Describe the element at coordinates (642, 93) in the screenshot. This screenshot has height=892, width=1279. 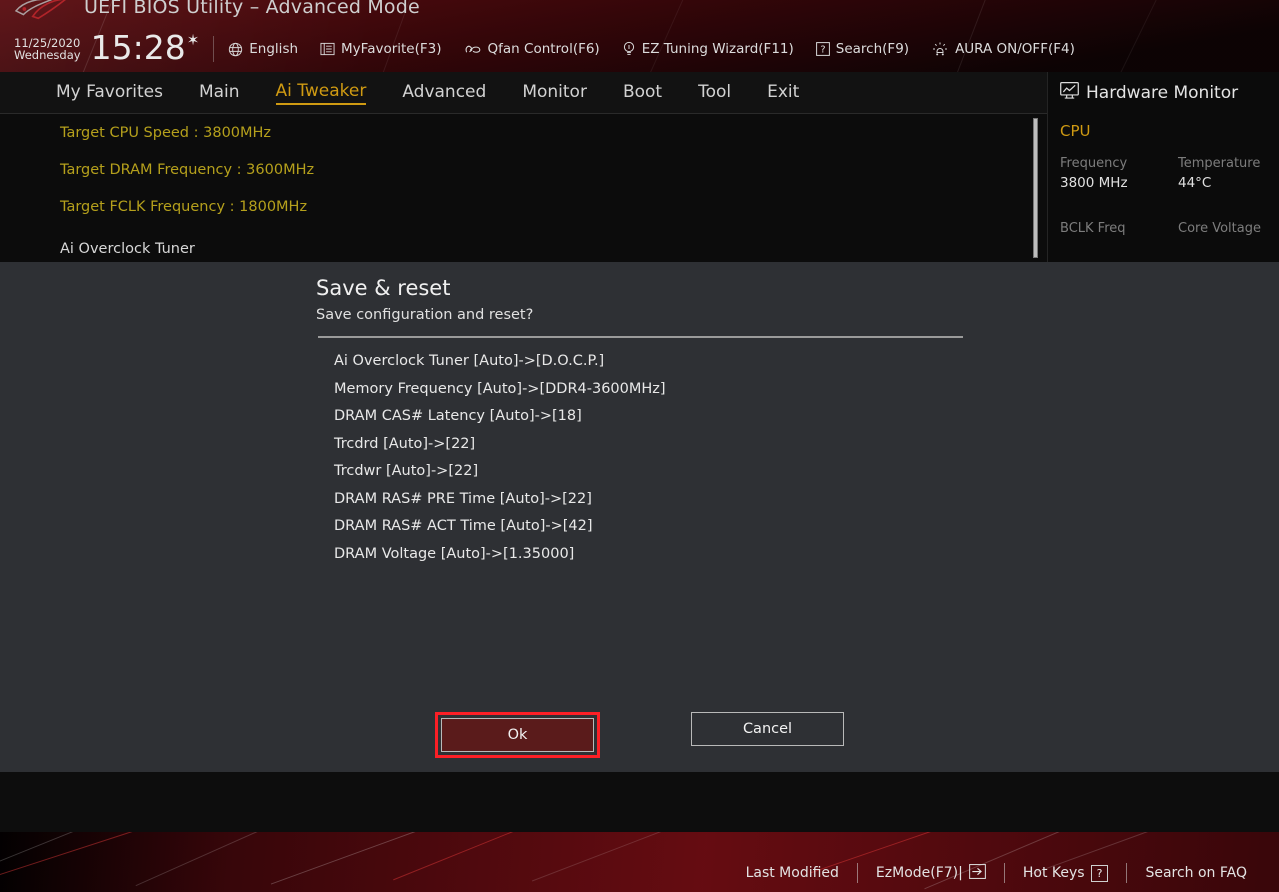
I see `tab-boot: Boot` at that location.